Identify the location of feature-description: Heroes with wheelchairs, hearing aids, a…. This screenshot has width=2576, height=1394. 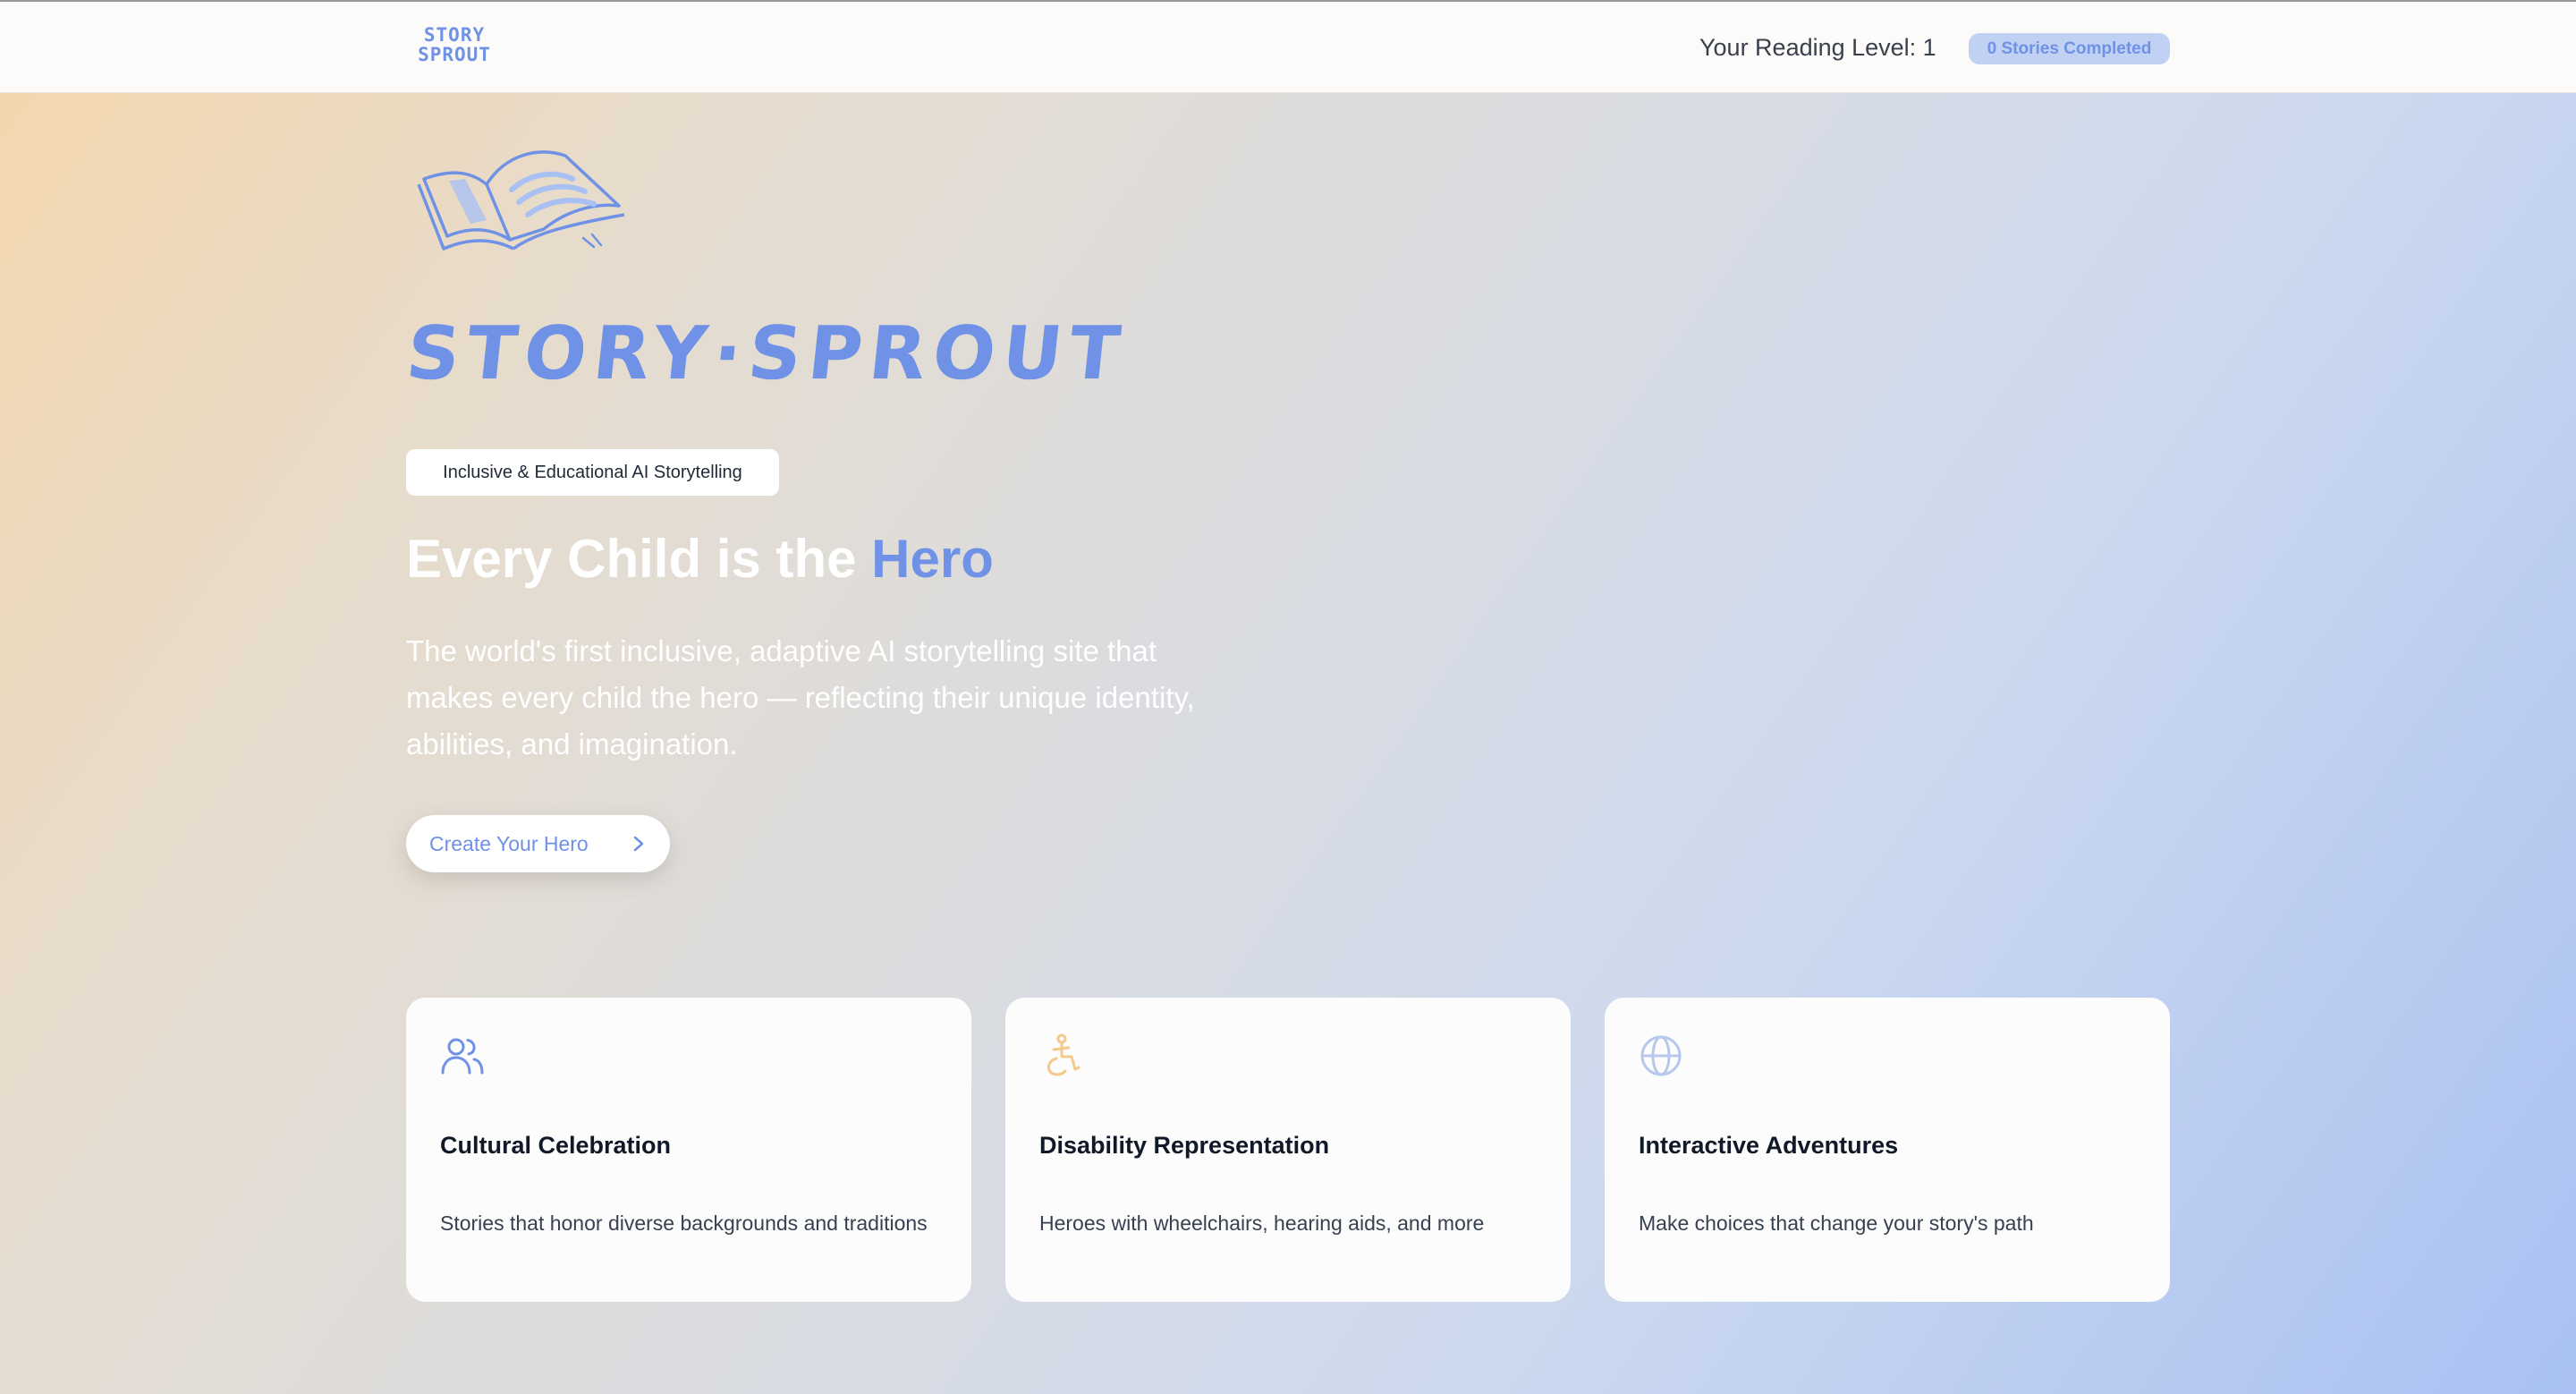
(1262, 1223).